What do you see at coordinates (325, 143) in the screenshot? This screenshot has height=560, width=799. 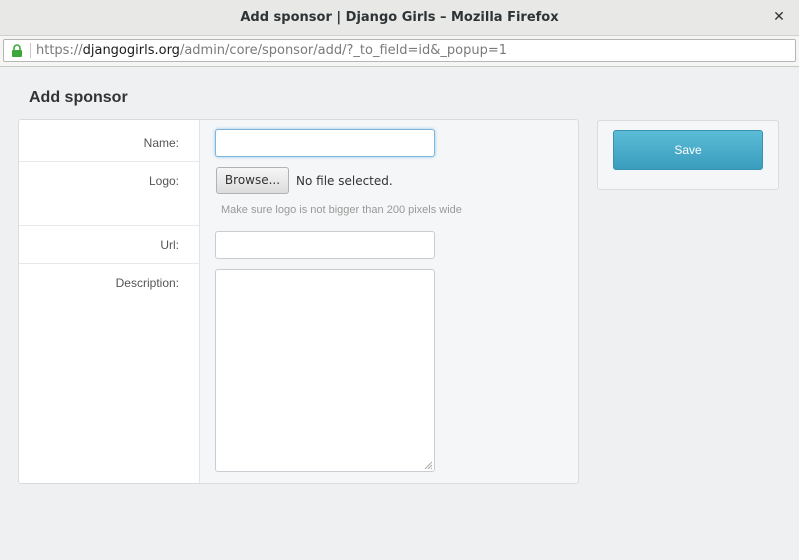 I see `name-input` at bounding box center [325, 143].